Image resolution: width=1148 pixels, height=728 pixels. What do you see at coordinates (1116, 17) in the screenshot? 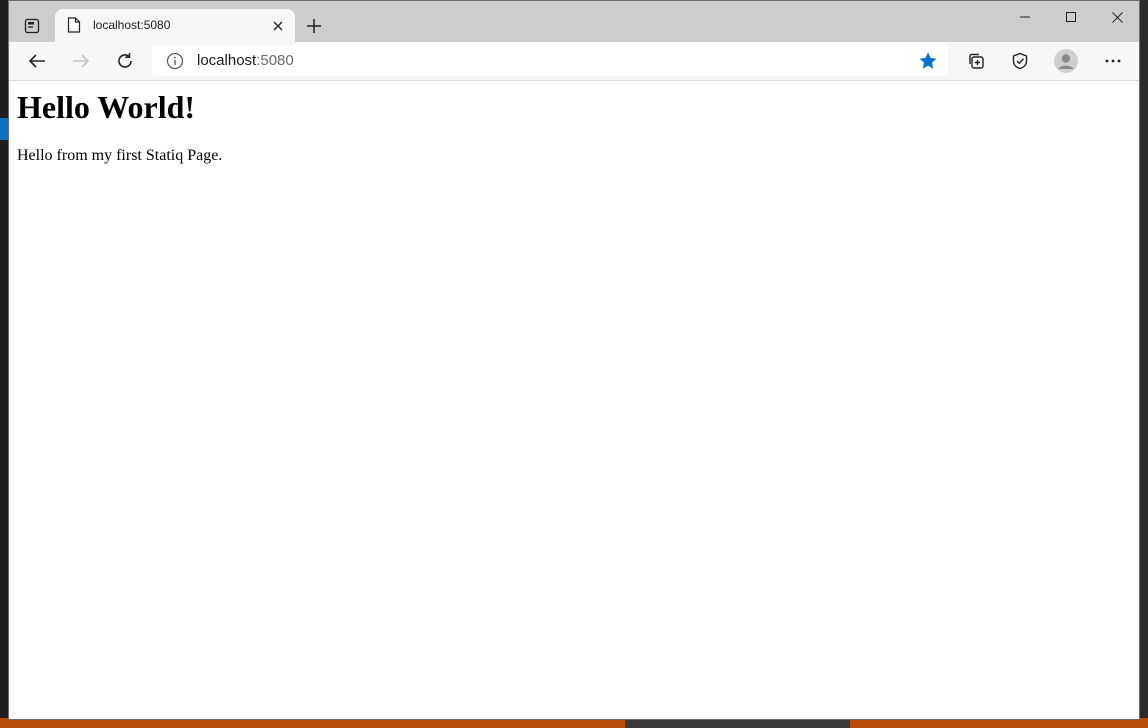
I see `close-window-button` at bounding box center [1116, 17].